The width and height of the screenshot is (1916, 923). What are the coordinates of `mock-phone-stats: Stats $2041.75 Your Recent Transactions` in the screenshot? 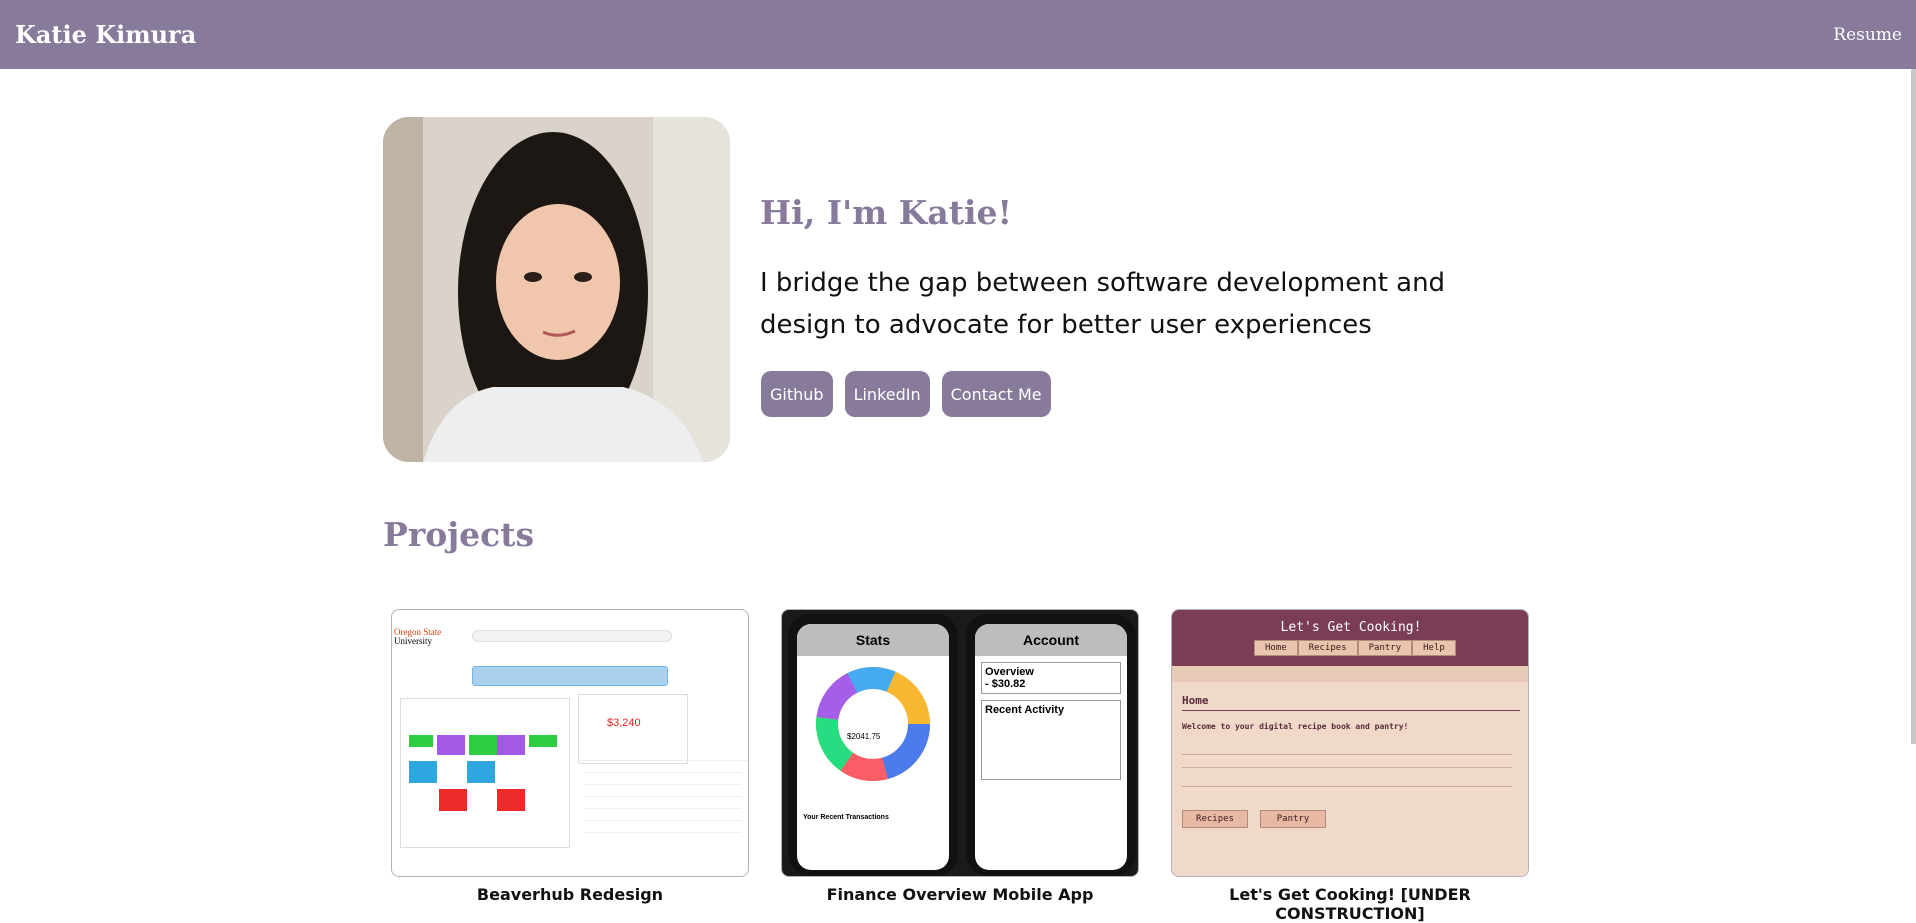 It's located at (873, 745).